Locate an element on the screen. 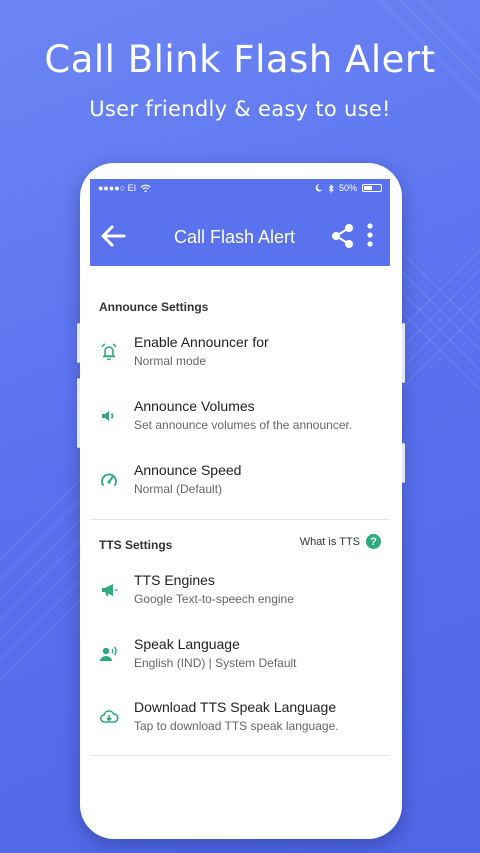 This screenshot has height=853, width=480. item-title: Speak Language is located at coordinates (187, 644).